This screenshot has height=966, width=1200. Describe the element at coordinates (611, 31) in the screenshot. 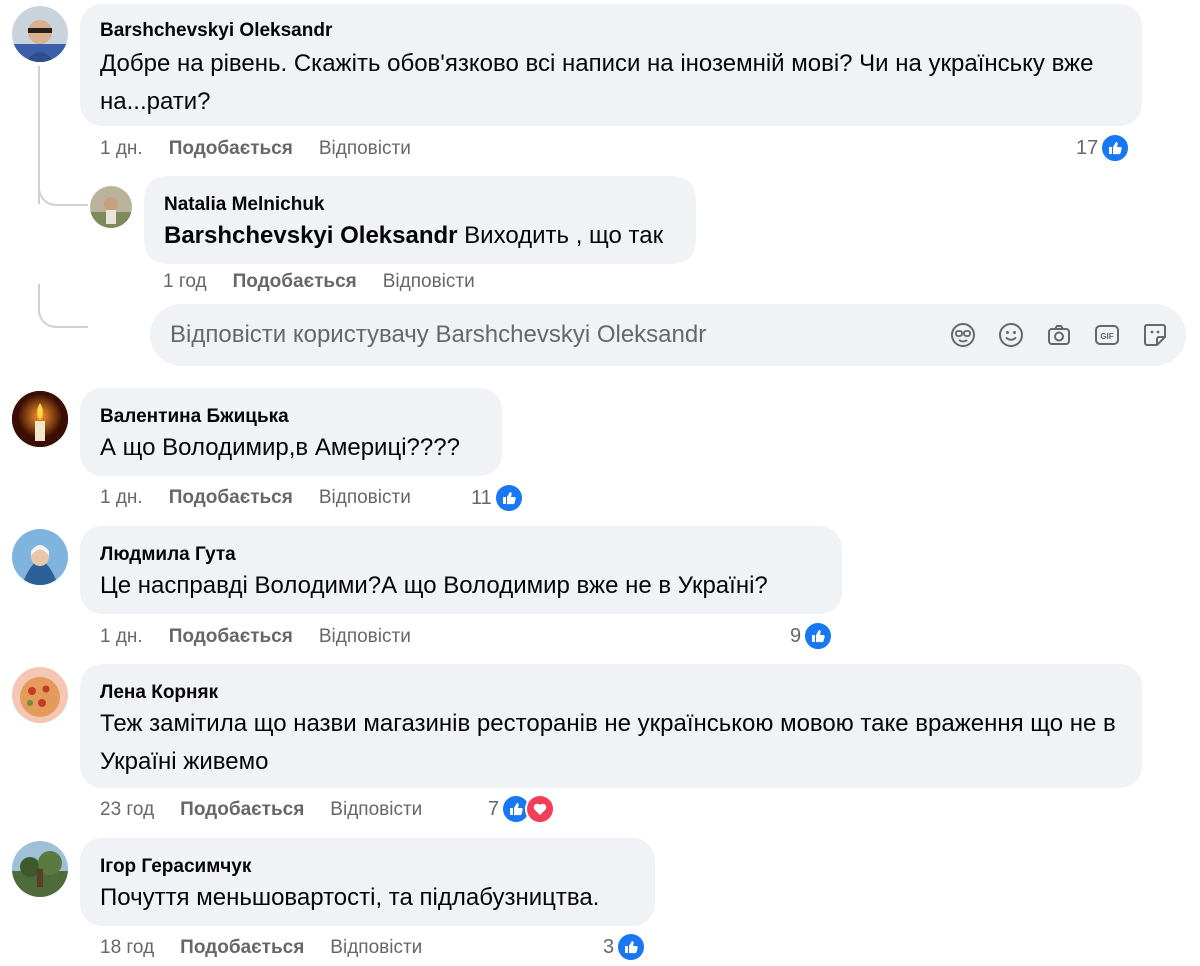

I see `comment-author: Barshchevskyi Oleksandr` at that location.